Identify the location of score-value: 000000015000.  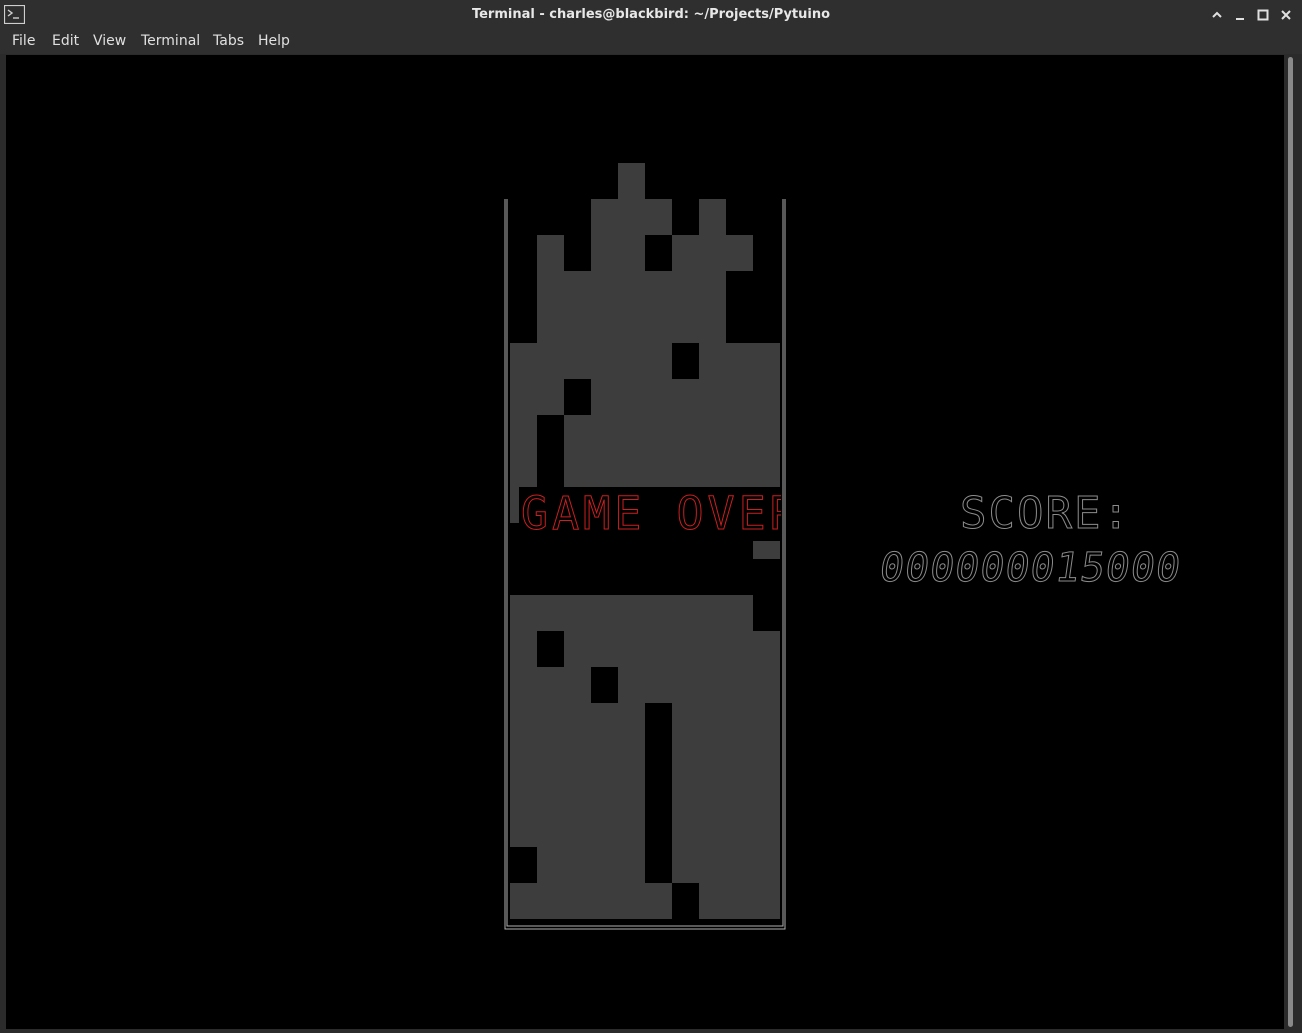
(1030, 568).